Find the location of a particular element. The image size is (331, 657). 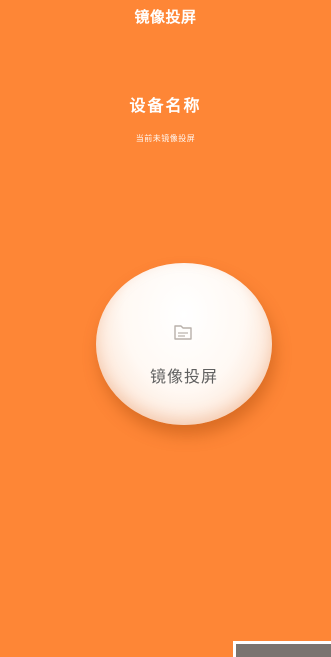

mirror-cast-button: 镜像投屏 is located at coordinates (184, 344).